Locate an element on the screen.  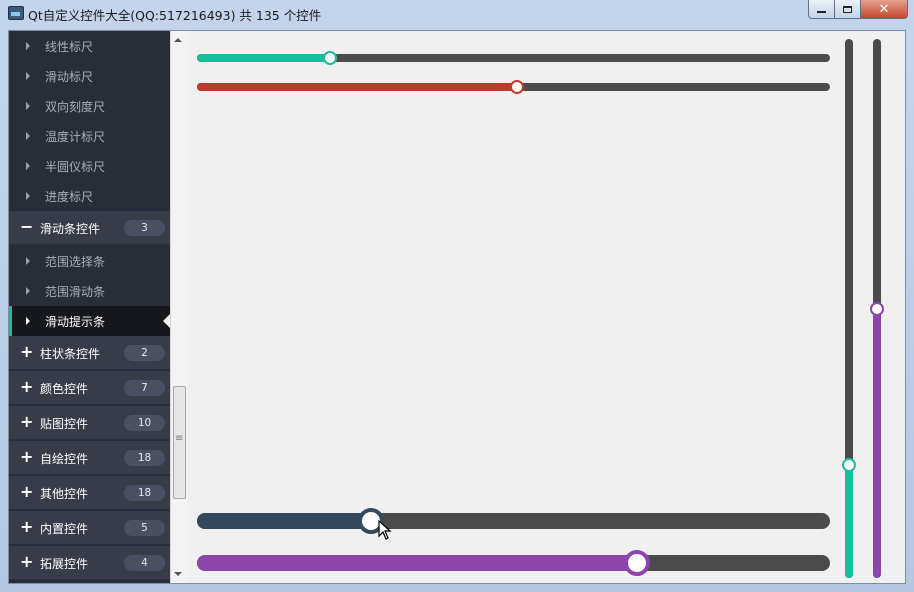
vslider-purple-fill is located at coordinates (877, 443).